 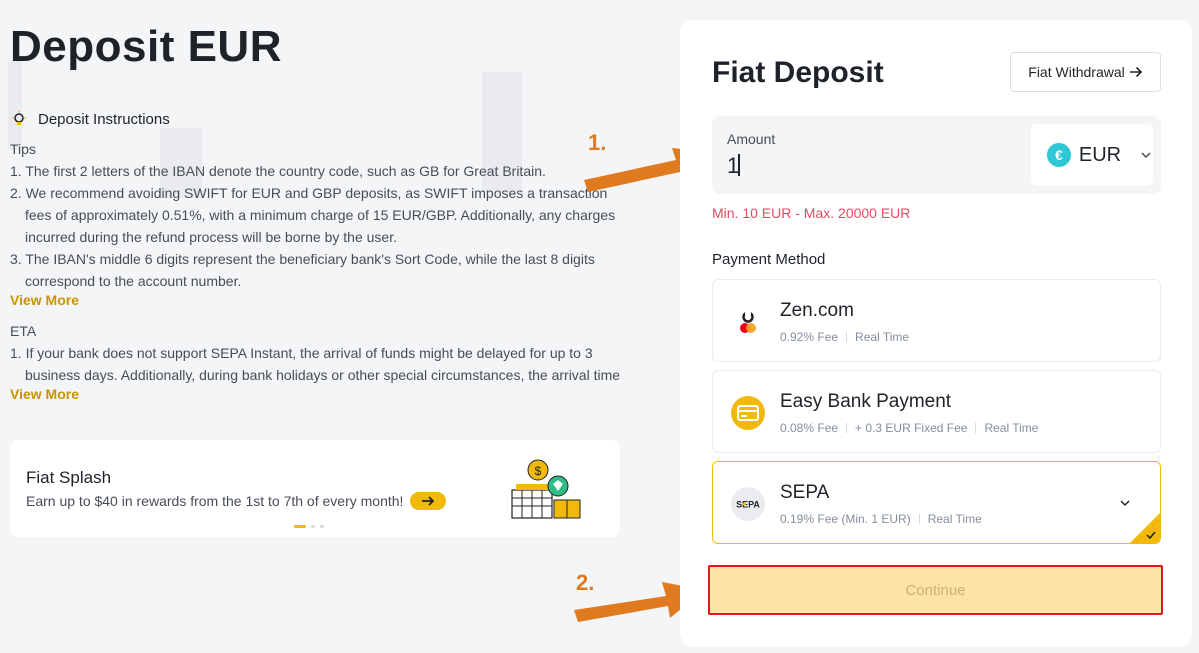 I want to click on zen-icon, so click(x=748, y=322).